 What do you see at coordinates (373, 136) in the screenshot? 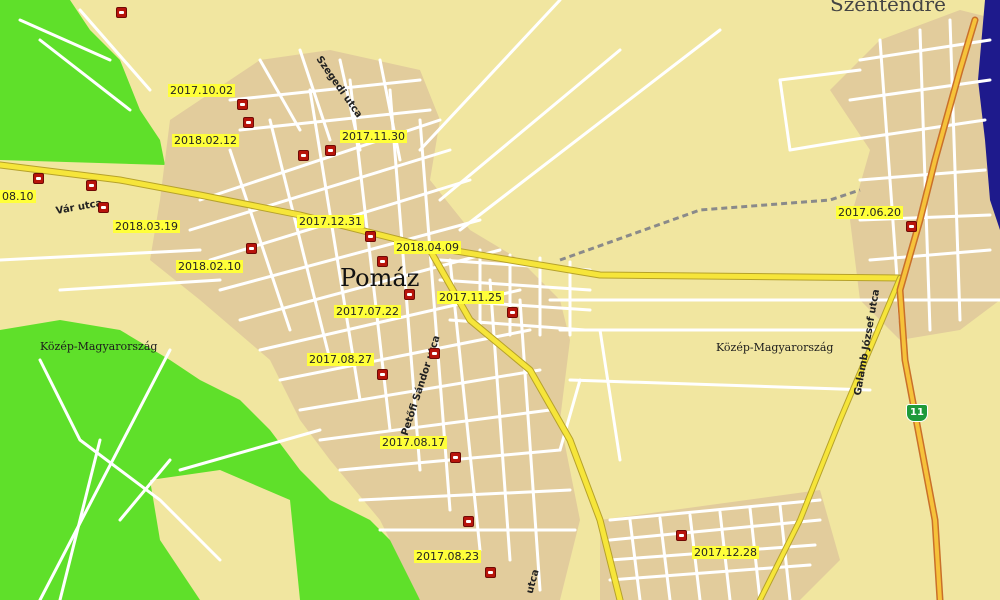
I see `date-label: 2017.11.30` at bounding box center [373, 136].